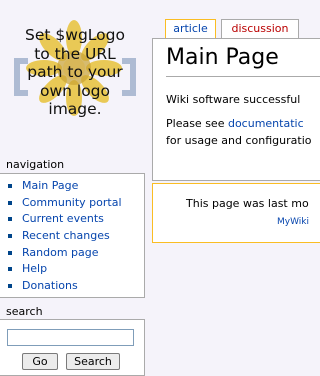  What do you see at coordinates (66, 235) in the screenshot?
I see `sidebar-item-label: Recent changes` at bounding box center [66, 235].